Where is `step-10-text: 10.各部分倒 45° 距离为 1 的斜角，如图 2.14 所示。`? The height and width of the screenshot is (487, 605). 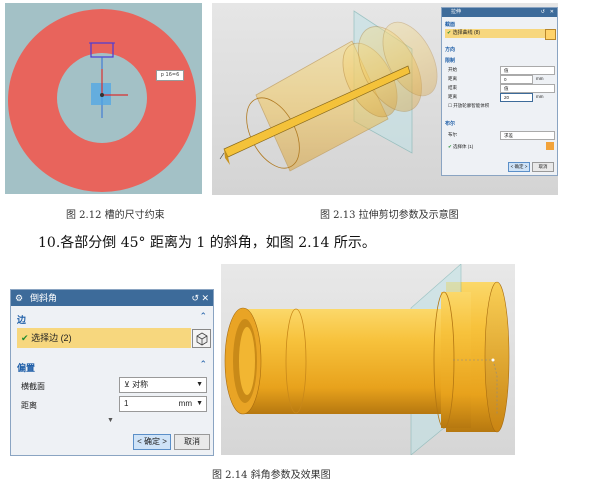
step-10-text: 10.各部分倒 45° 距离为 1 的斜角，如图 2.14 所示。 is located at coordinates (207, 243).